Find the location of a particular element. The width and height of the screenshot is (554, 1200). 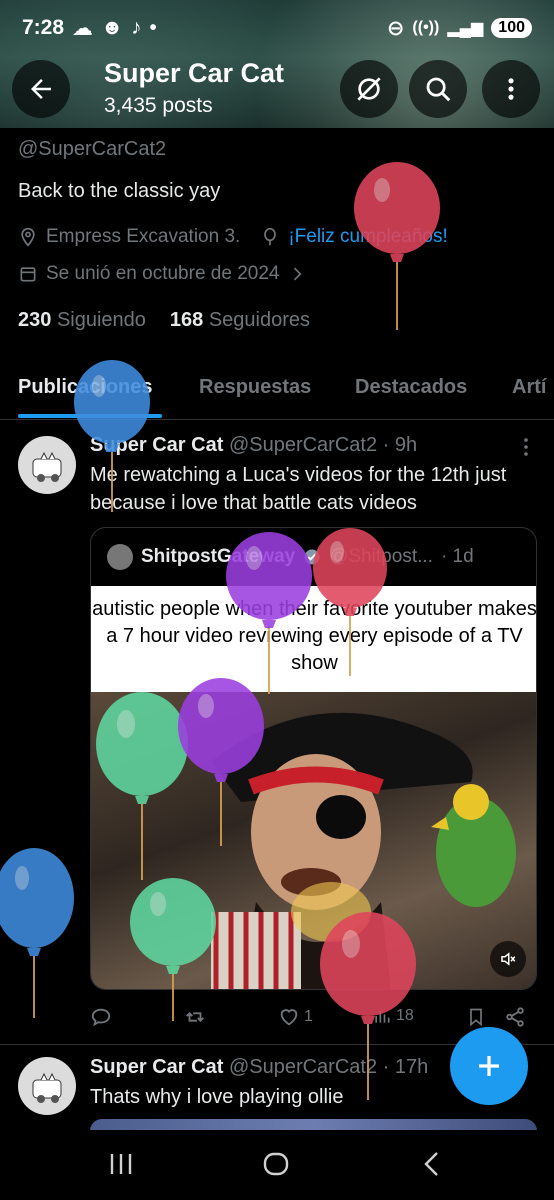

balloon-icon is located at coordinates (270, 236).